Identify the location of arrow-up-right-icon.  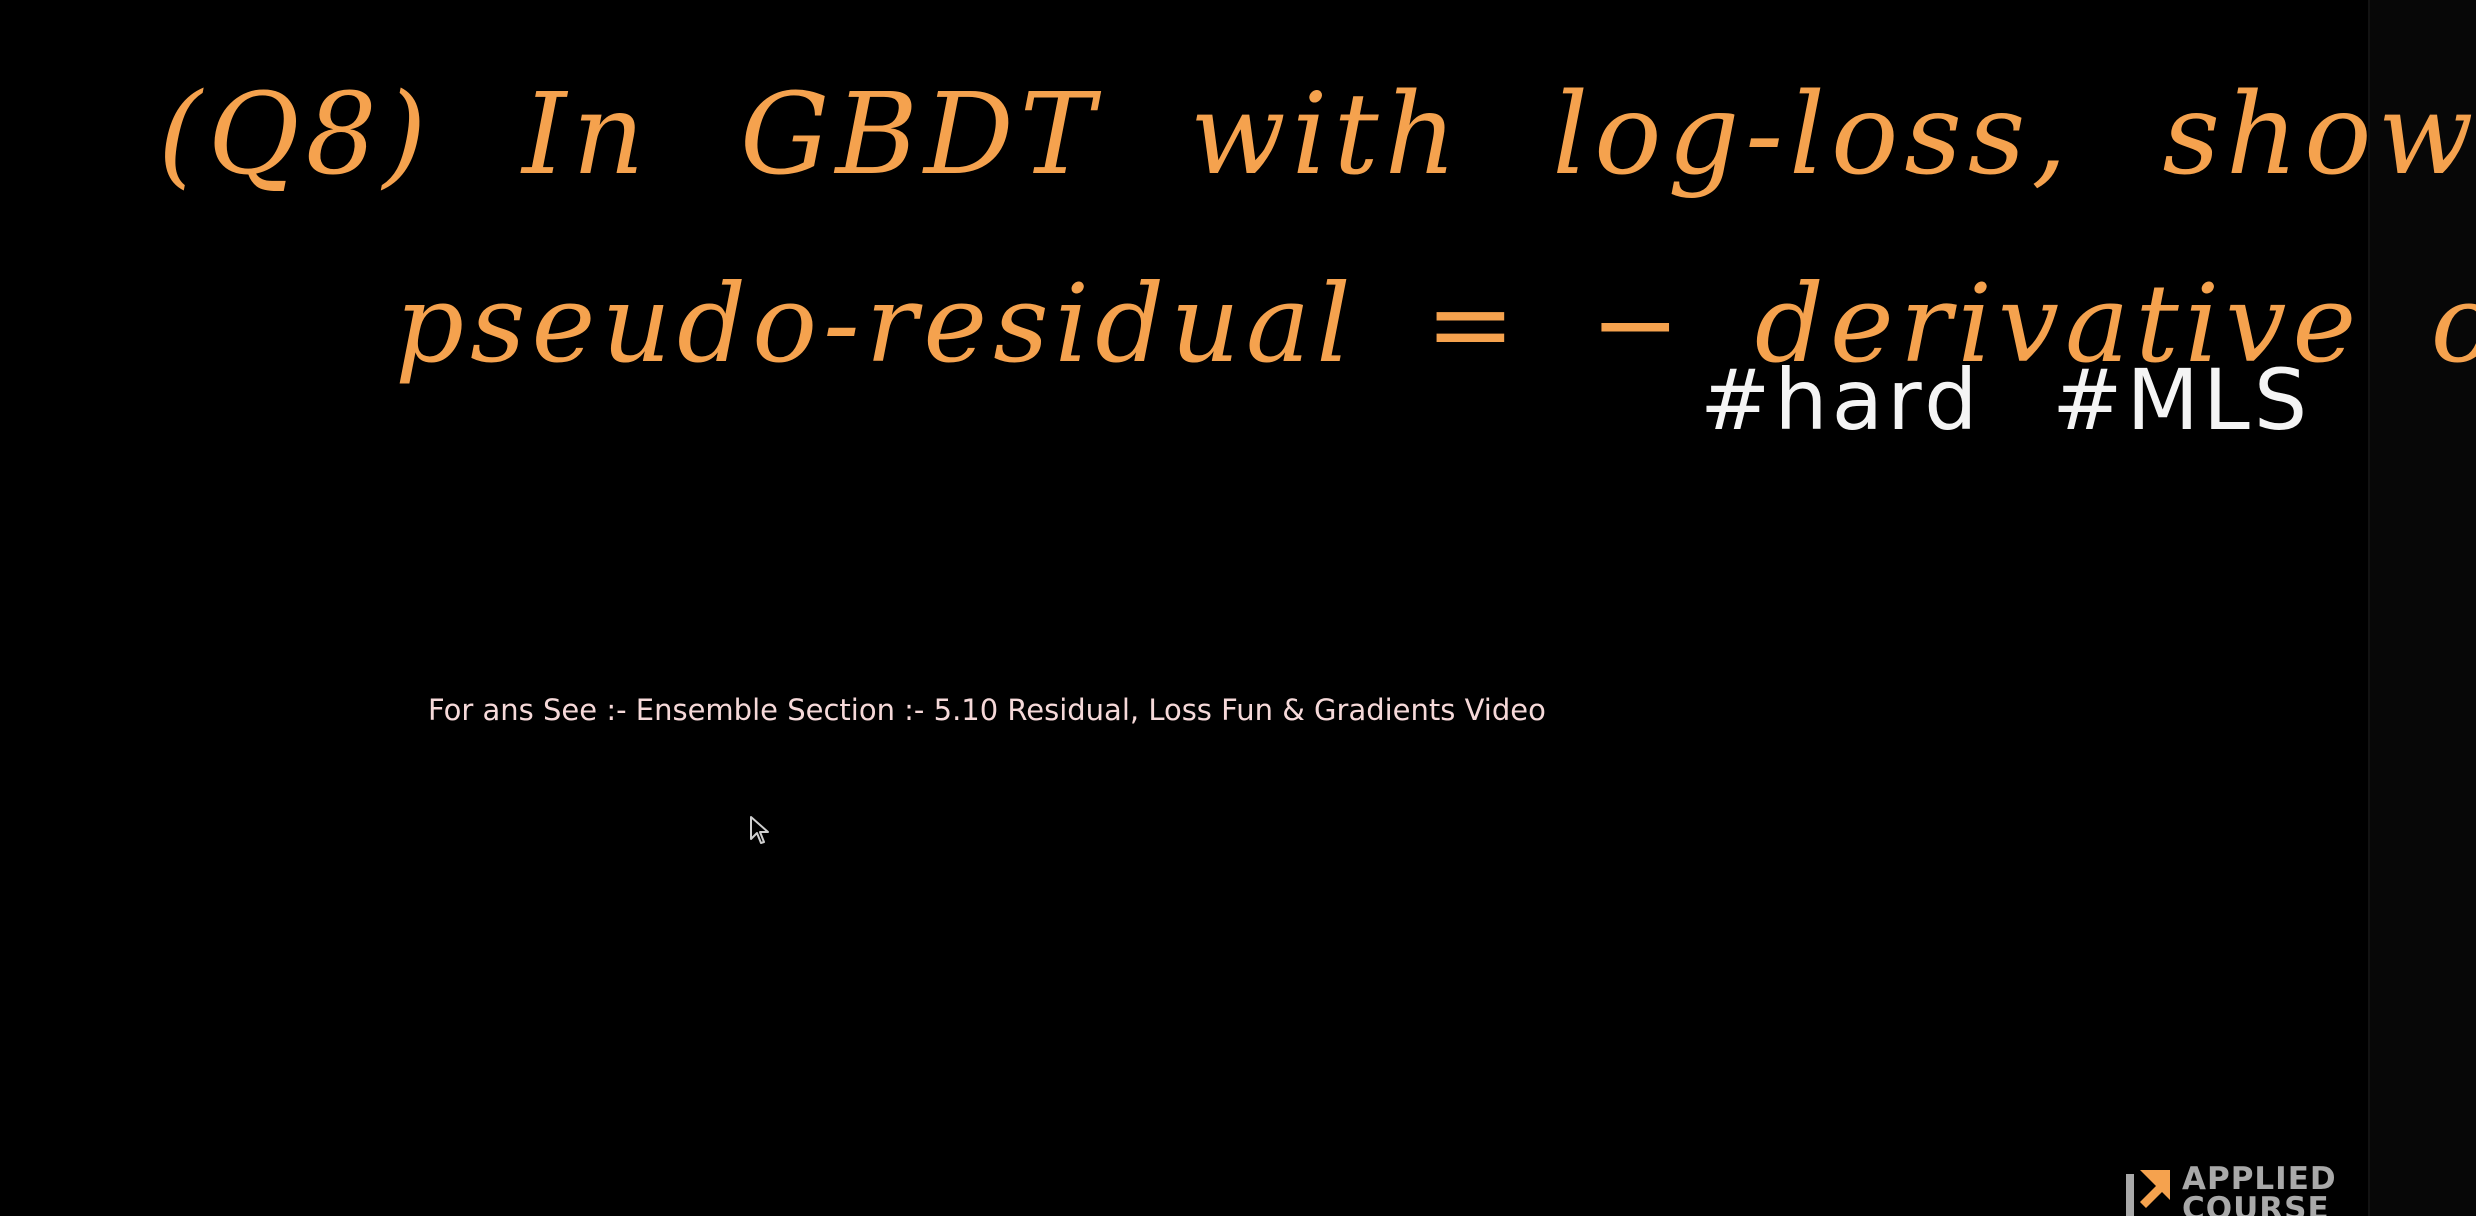
(2148, 1193).